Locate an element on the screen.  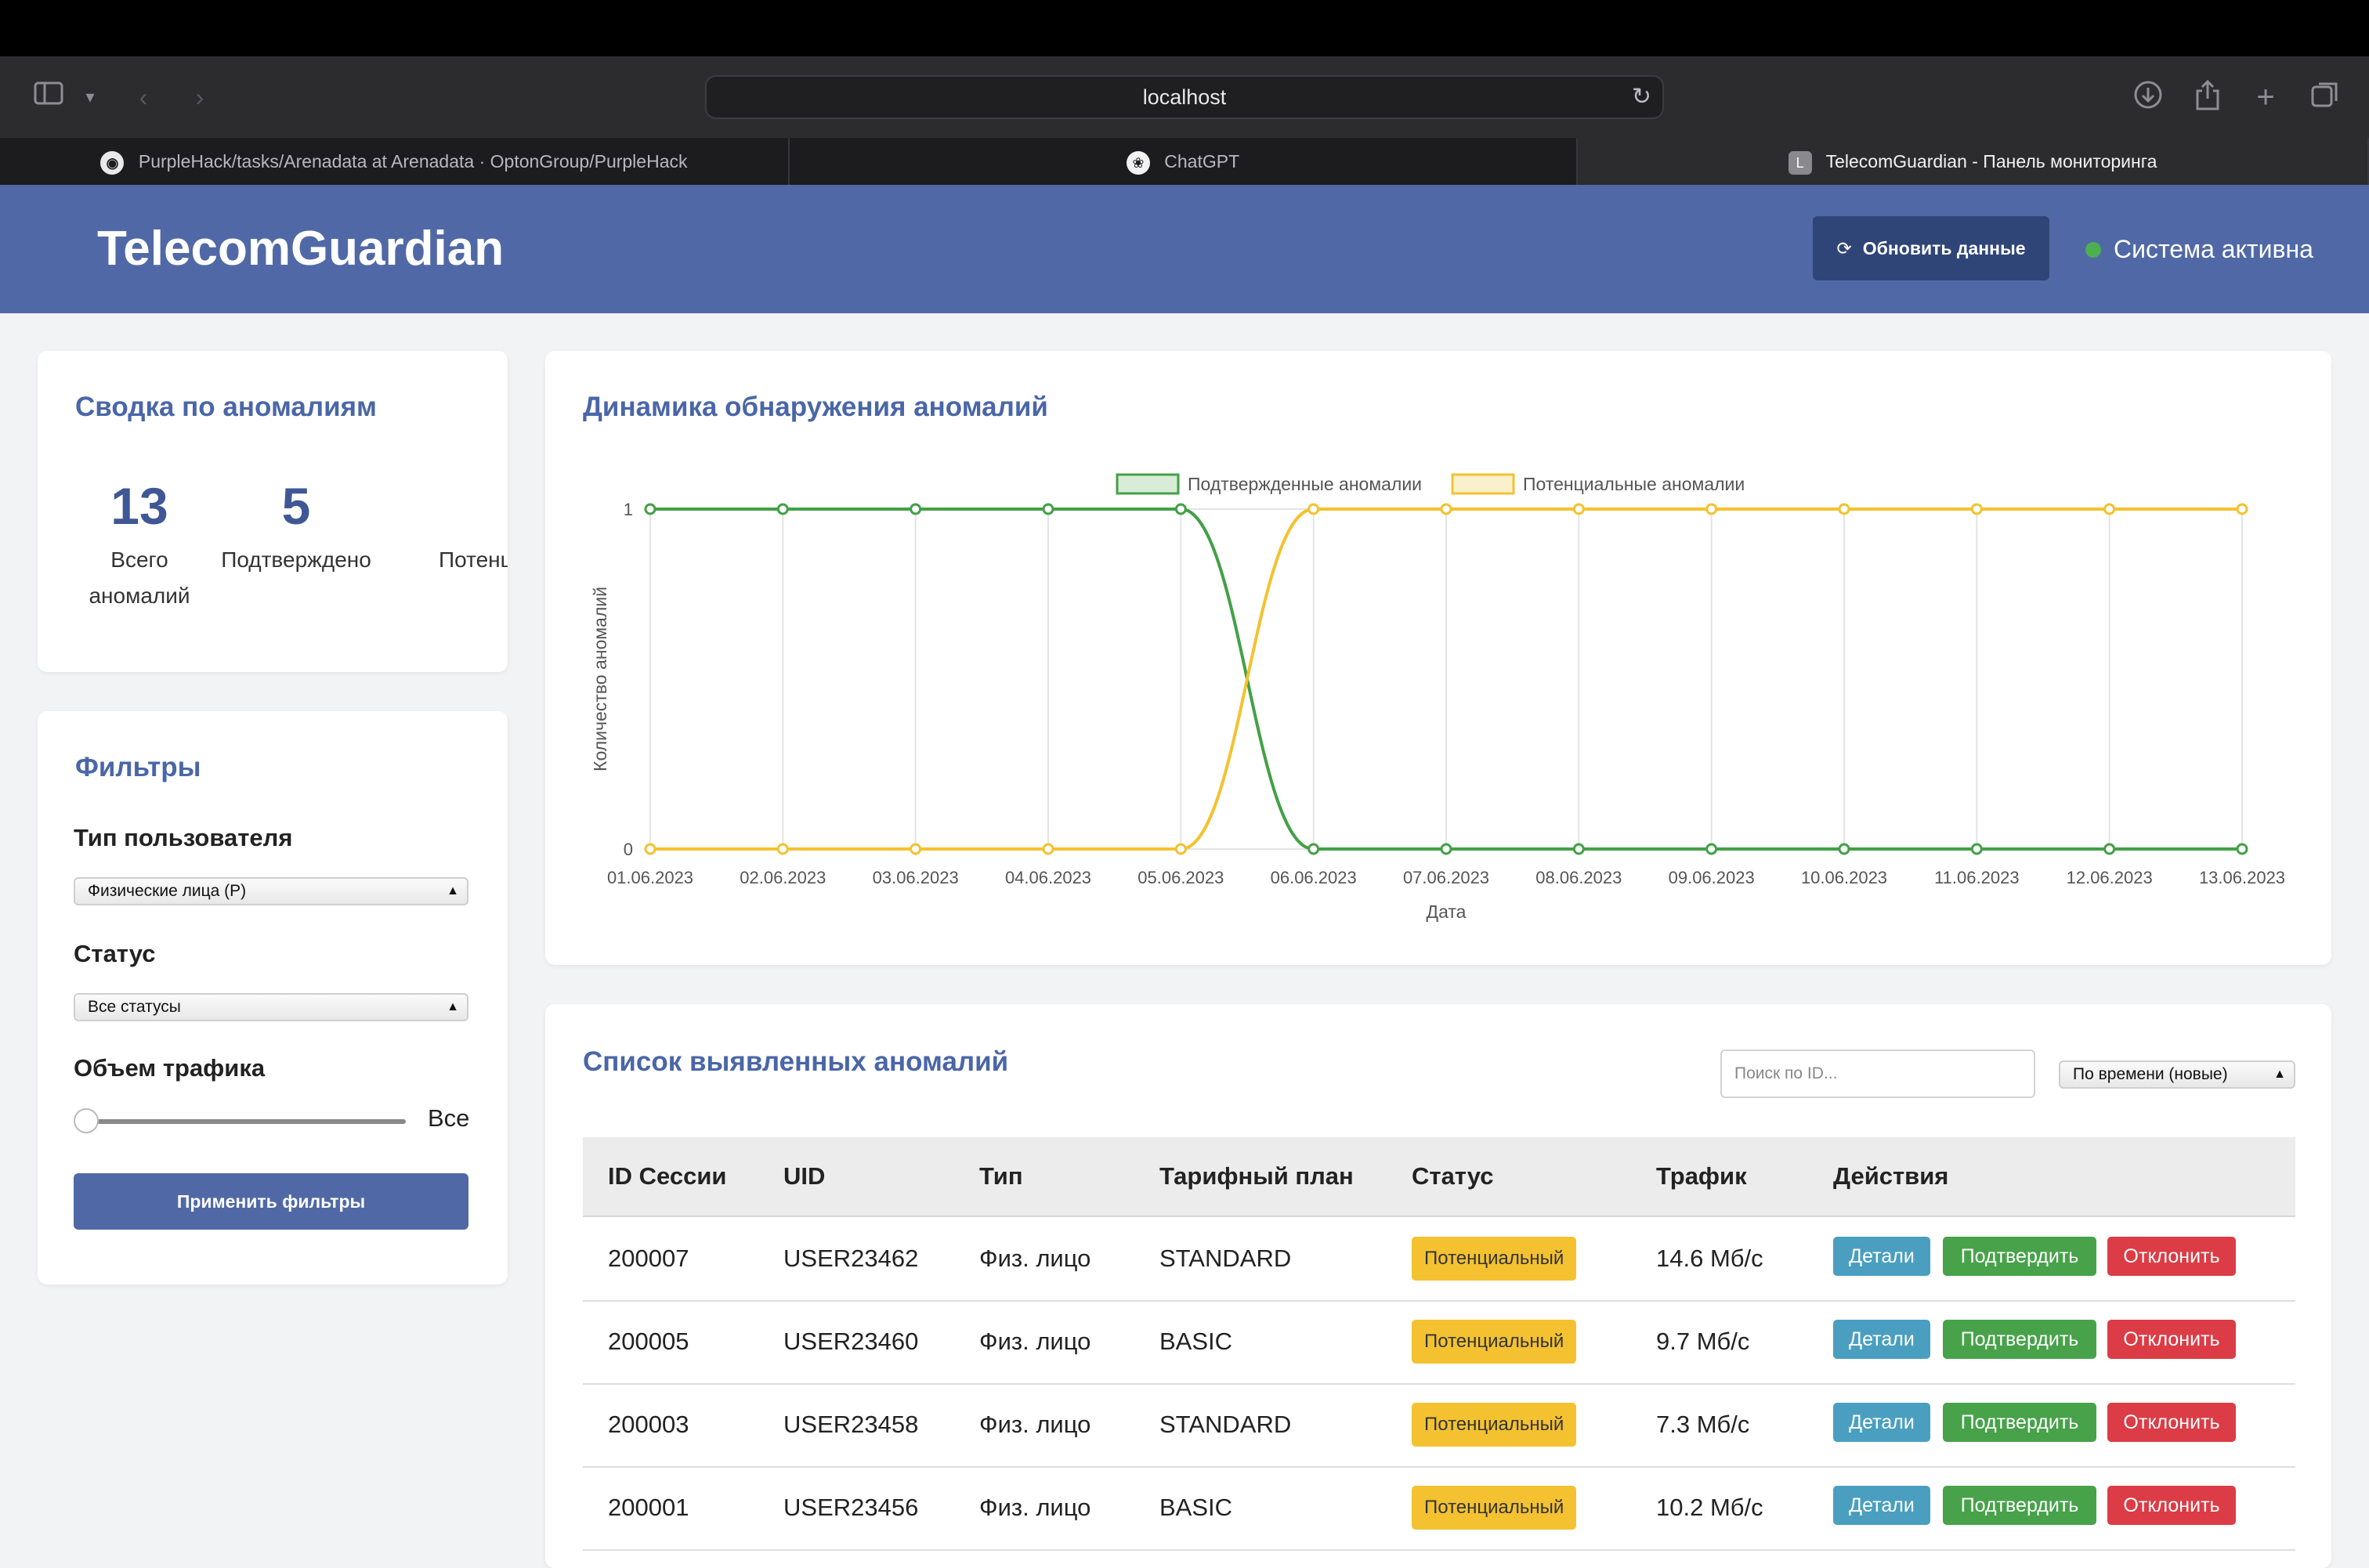
x-tick-label: 08.06.2023 is located at coordinates (1579, 877).